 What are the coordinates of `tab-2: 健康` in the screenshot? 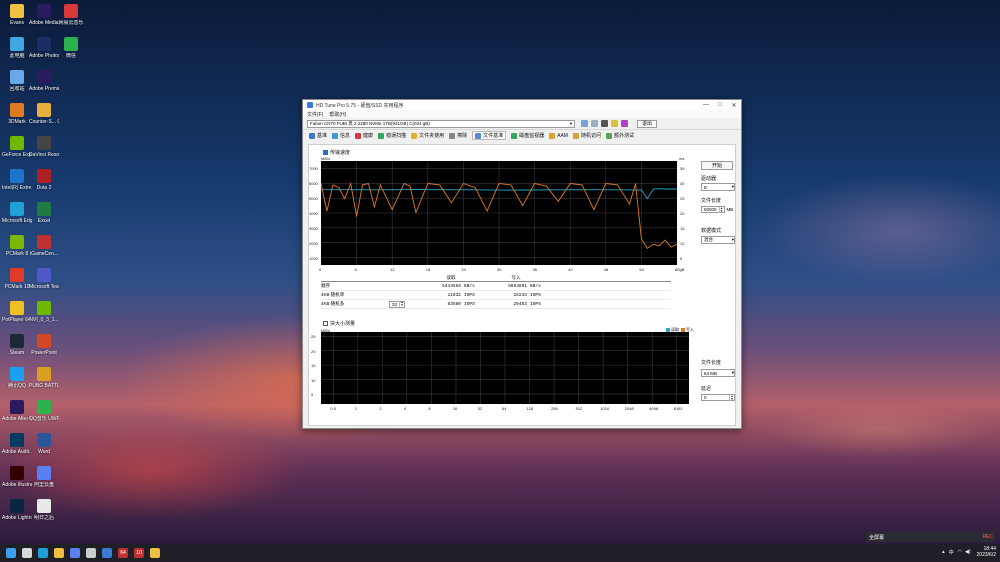 It's located at (364, 135).